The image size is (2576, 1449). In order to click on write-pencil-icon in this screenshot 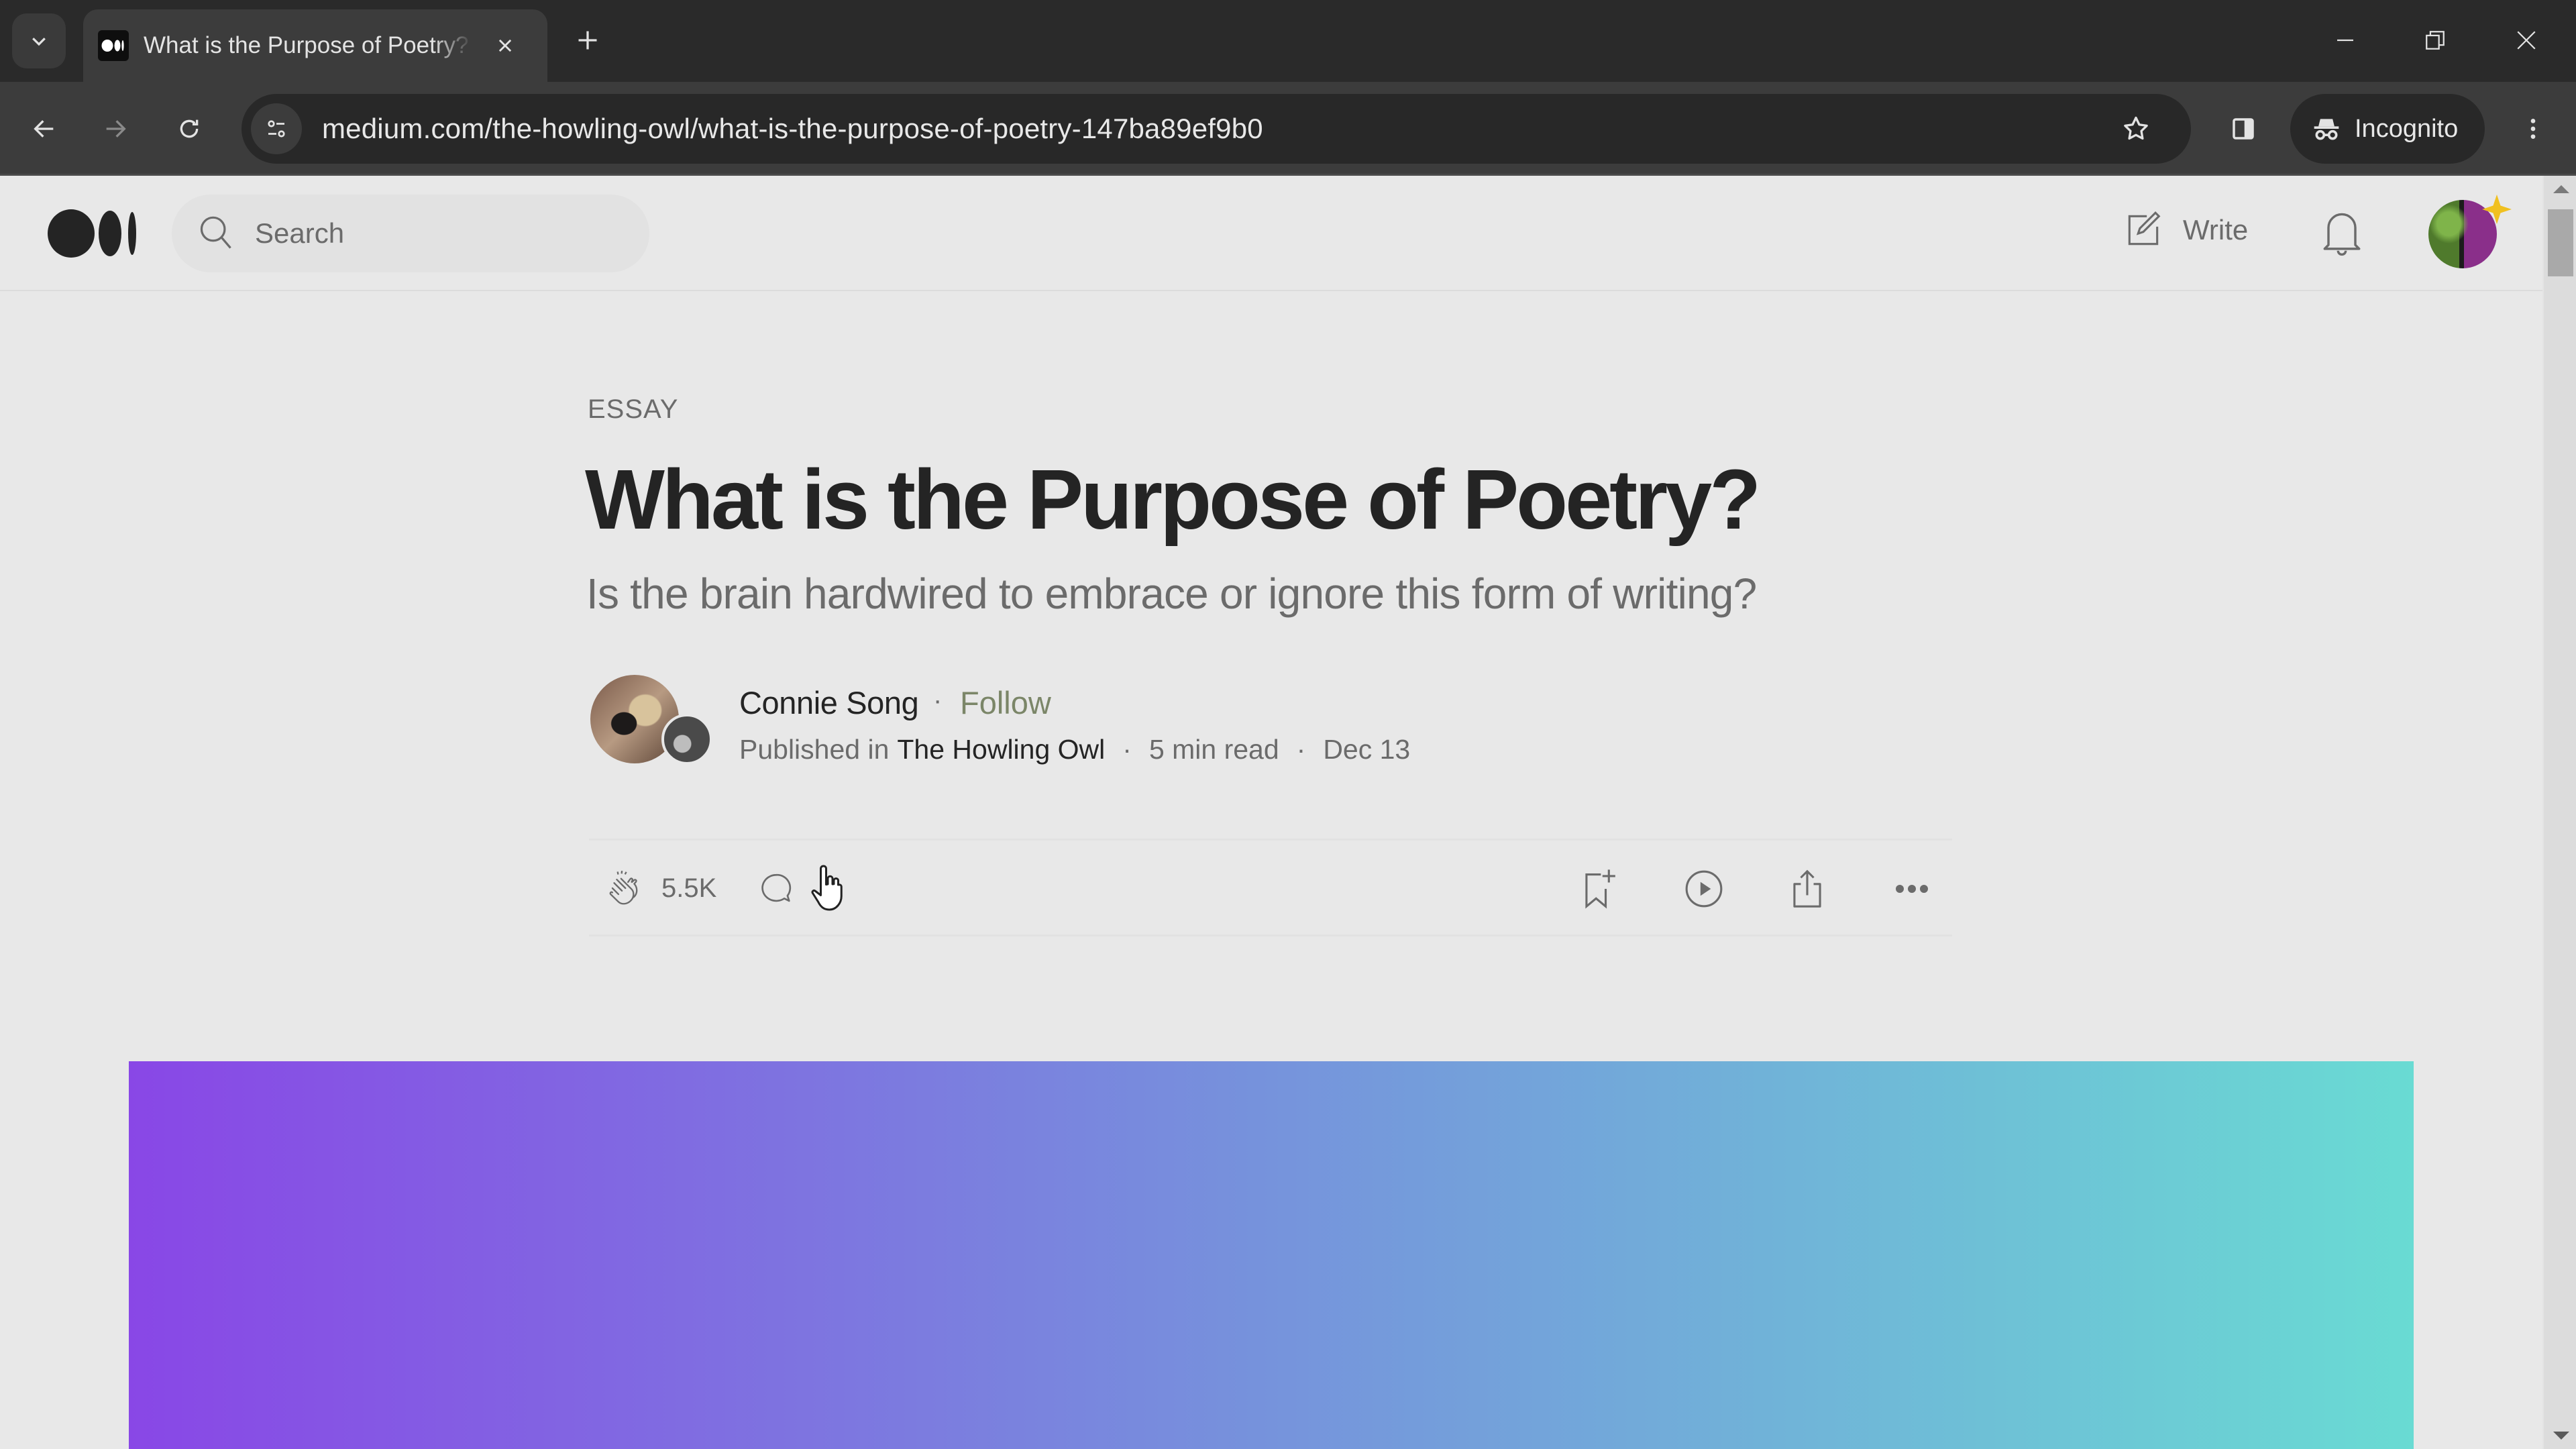, I will do `click(2144, 228)`.